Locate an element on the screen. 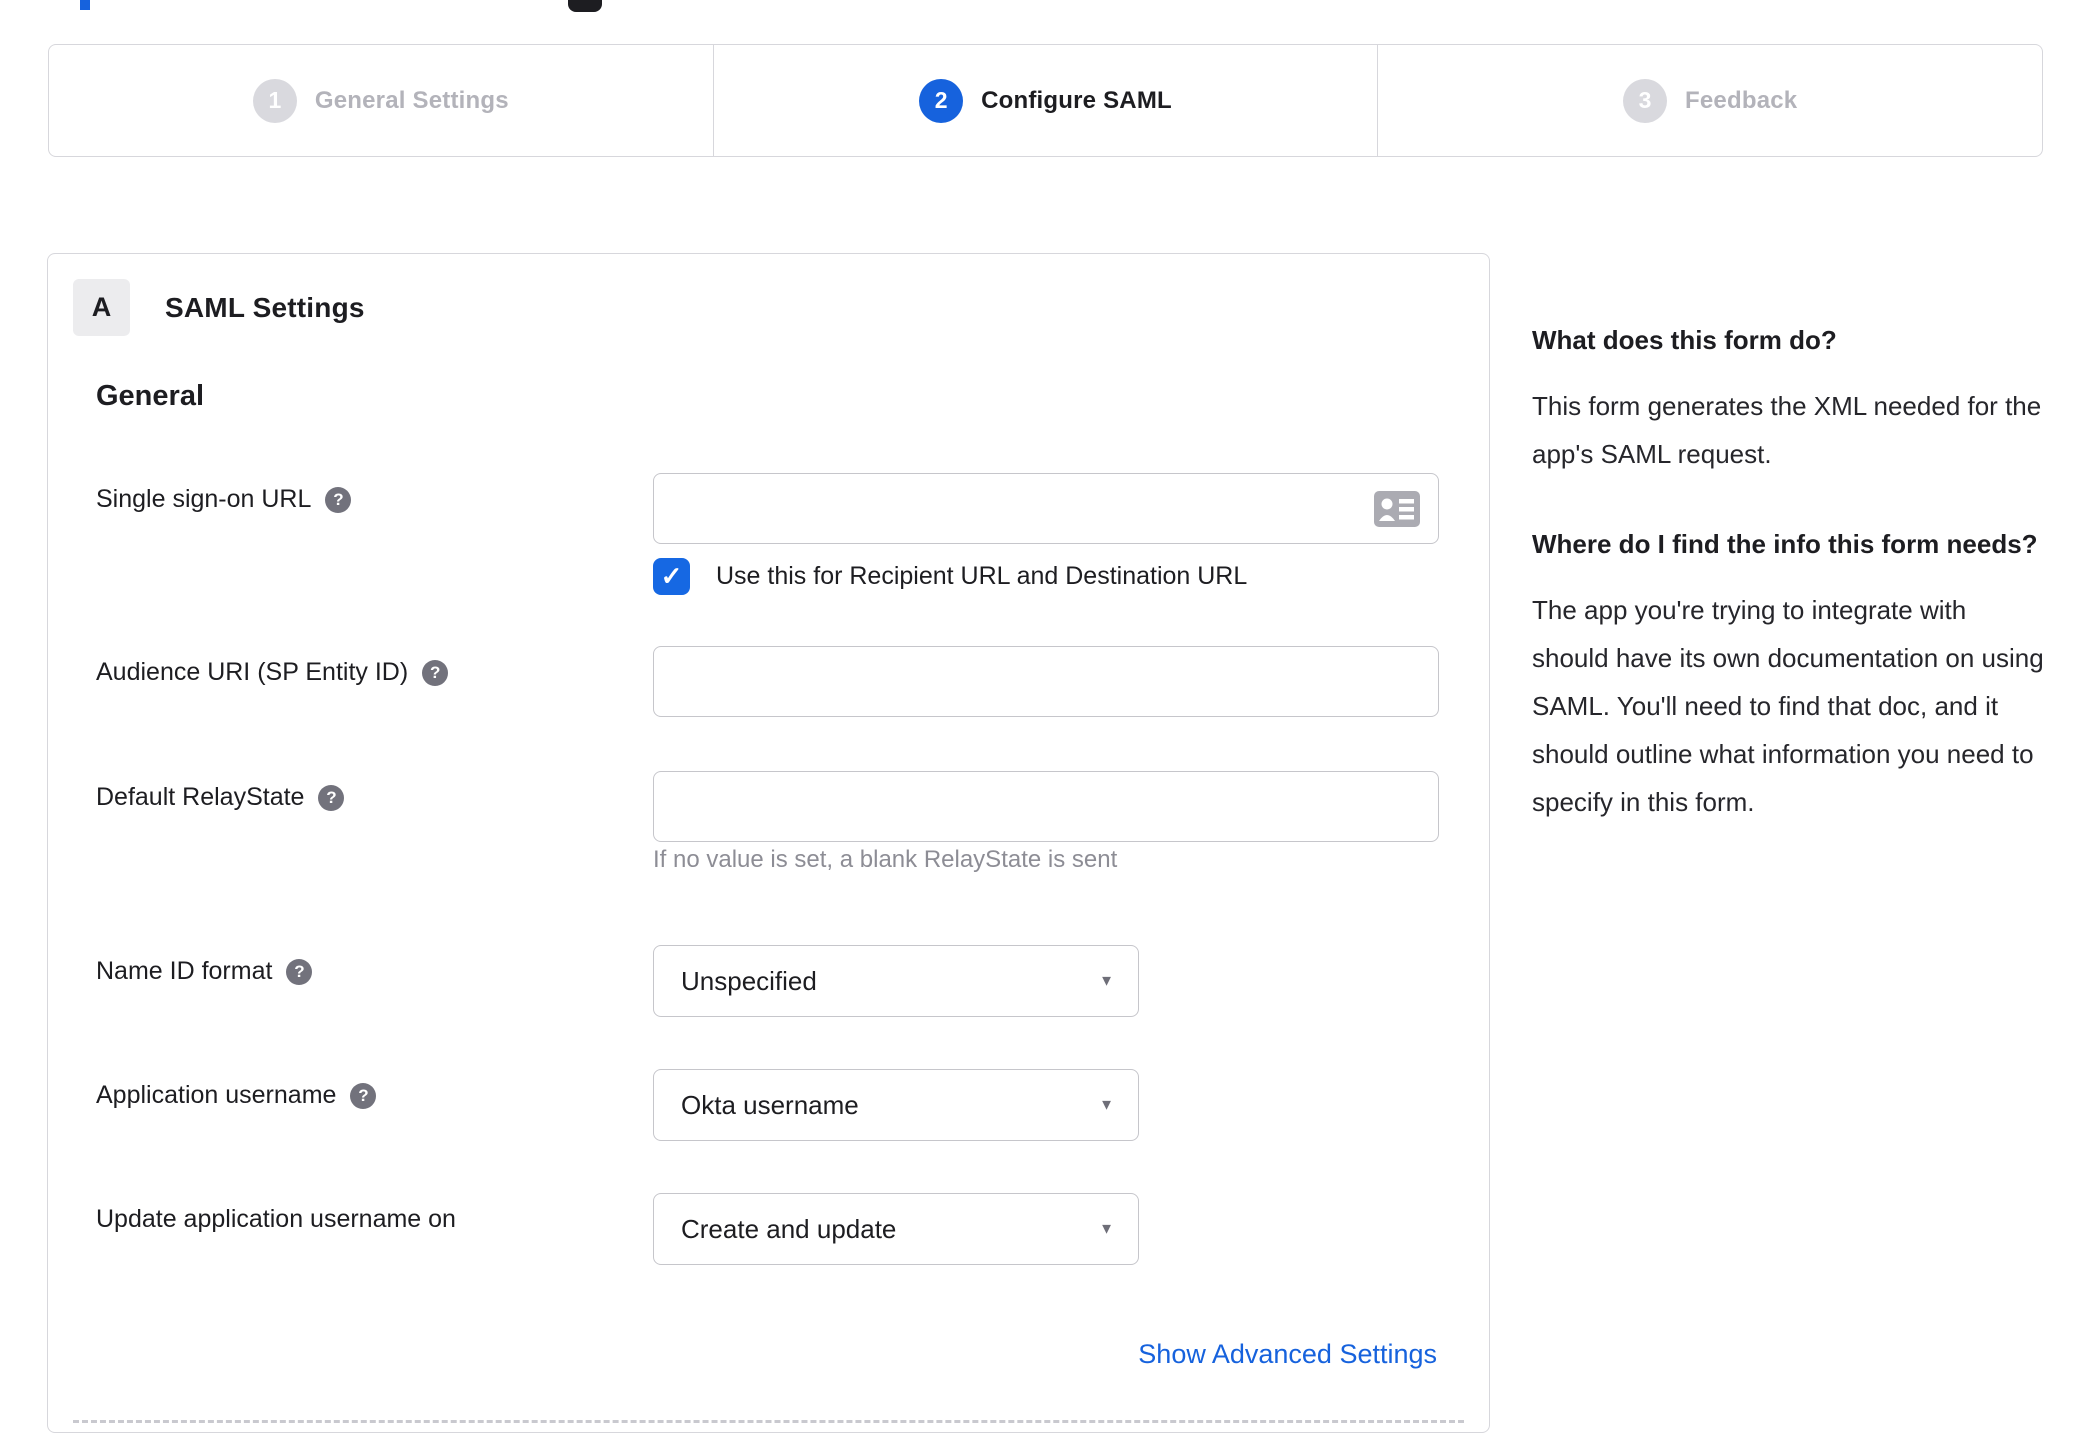 This screenshot has height=1433, width=2092. name-id-format-value: Unspecified is located at coordinates (749, 980).